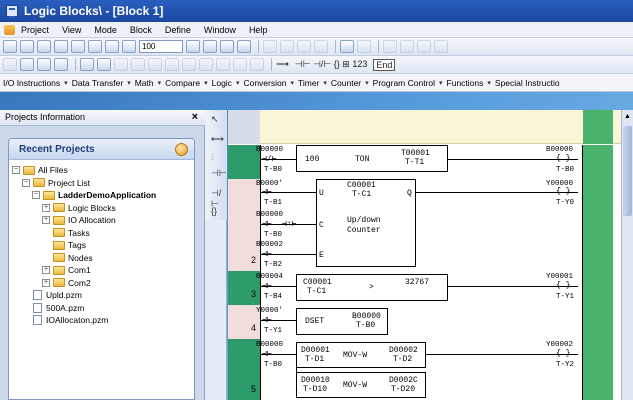 The width and height of the screenshot is (633, 400). I want to click on inst-io: I/O Instructions, so click(31, 83).